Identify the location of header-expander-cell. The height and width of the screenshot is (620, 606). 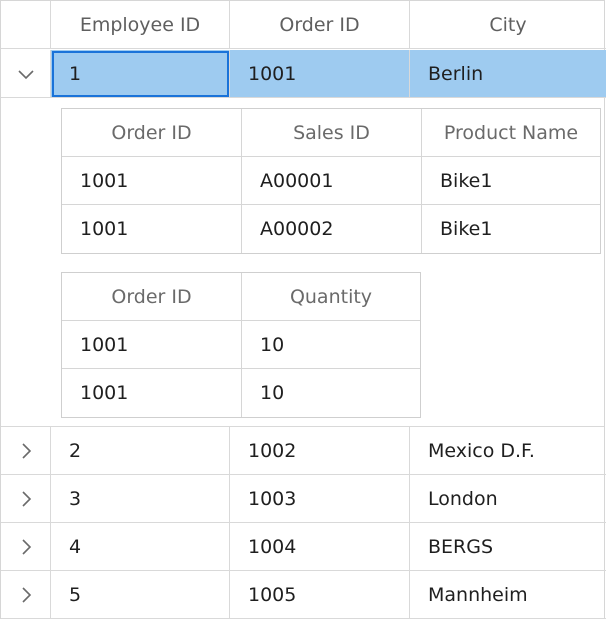
(26, 25).